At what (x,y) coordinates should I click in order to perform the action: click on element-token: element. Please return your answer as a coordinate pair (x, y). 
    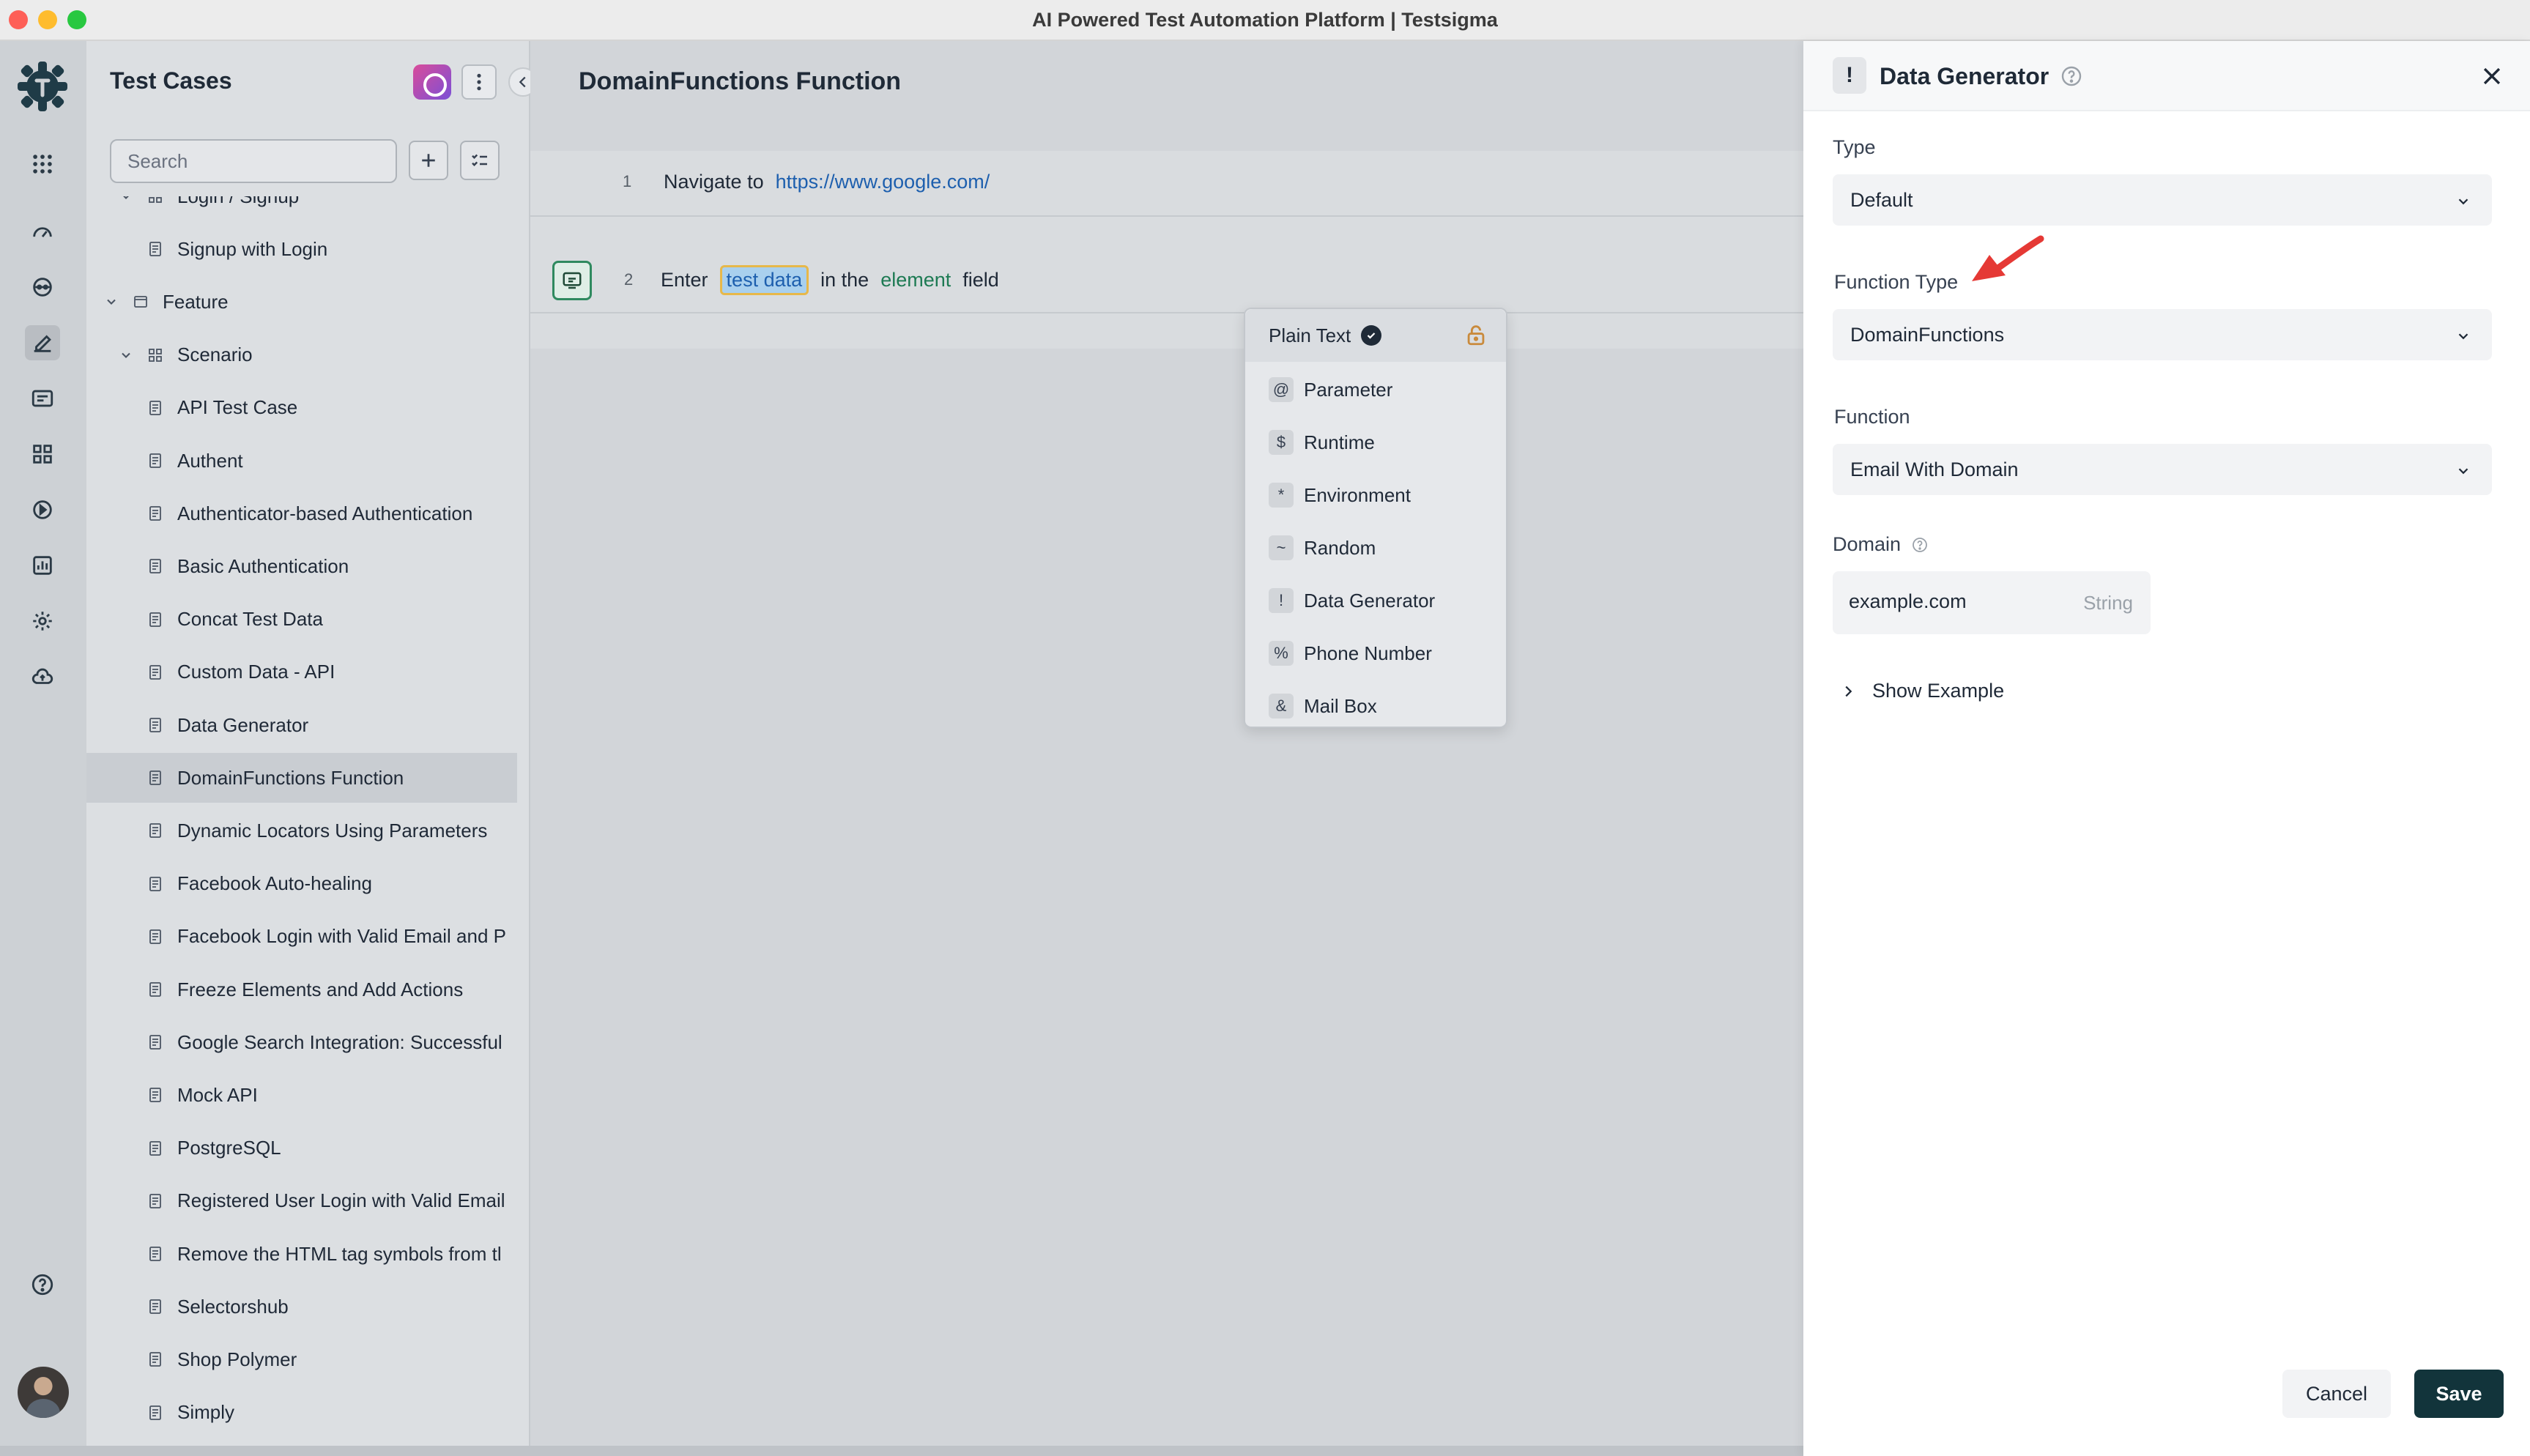
    Looking at the image, I should click on (915, 280).